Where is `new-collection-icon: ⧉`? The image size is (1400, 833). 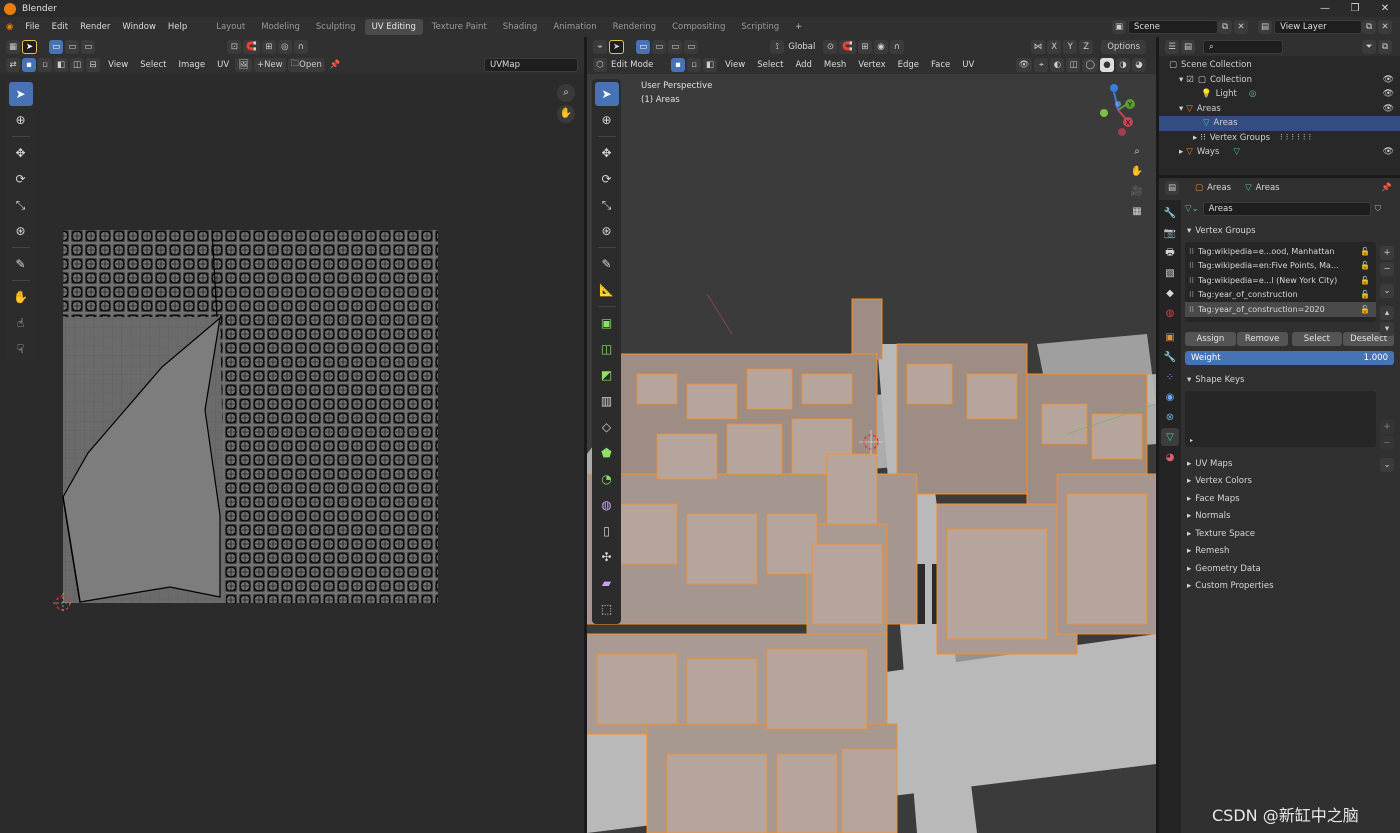 new-collection-icon: ⧉ is located at coordinates (1385, 46).